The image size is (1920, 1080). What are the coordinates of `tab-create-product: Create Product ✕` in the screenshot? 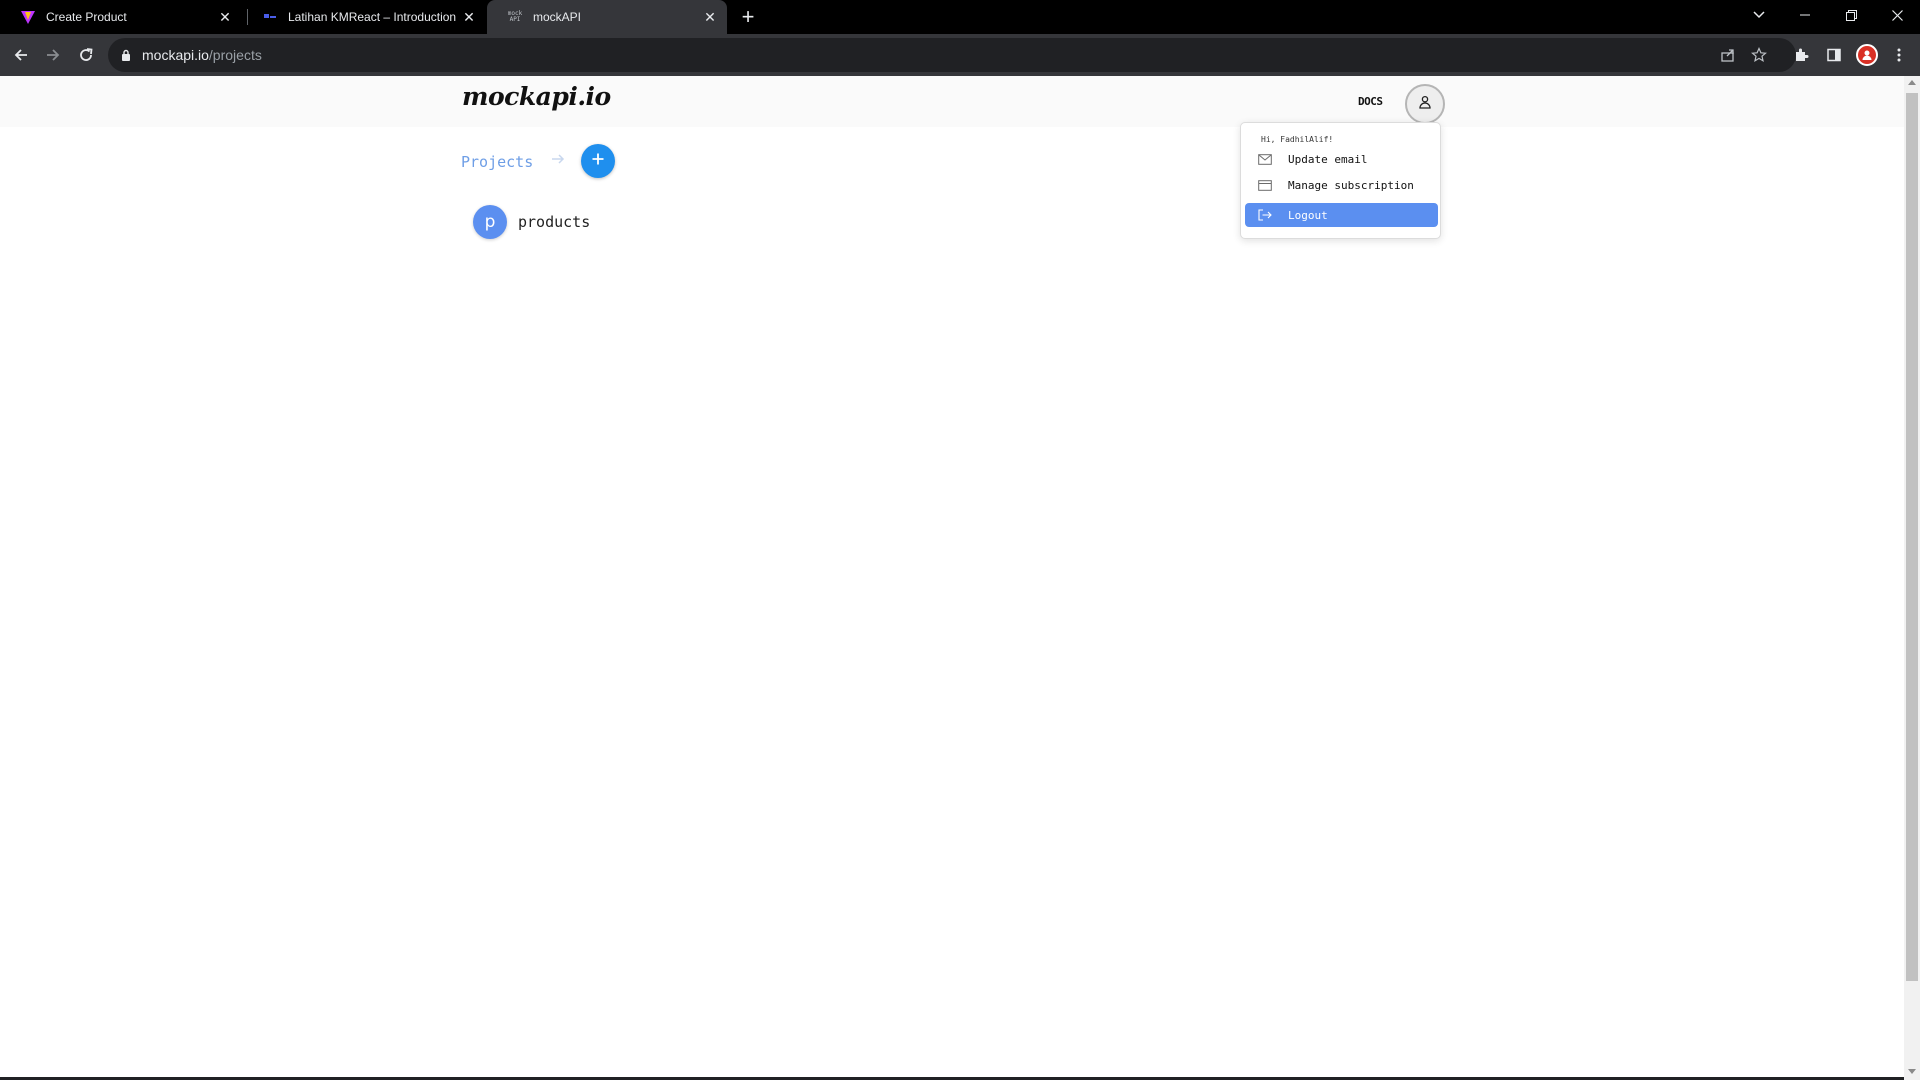 It's located at (121, 17).